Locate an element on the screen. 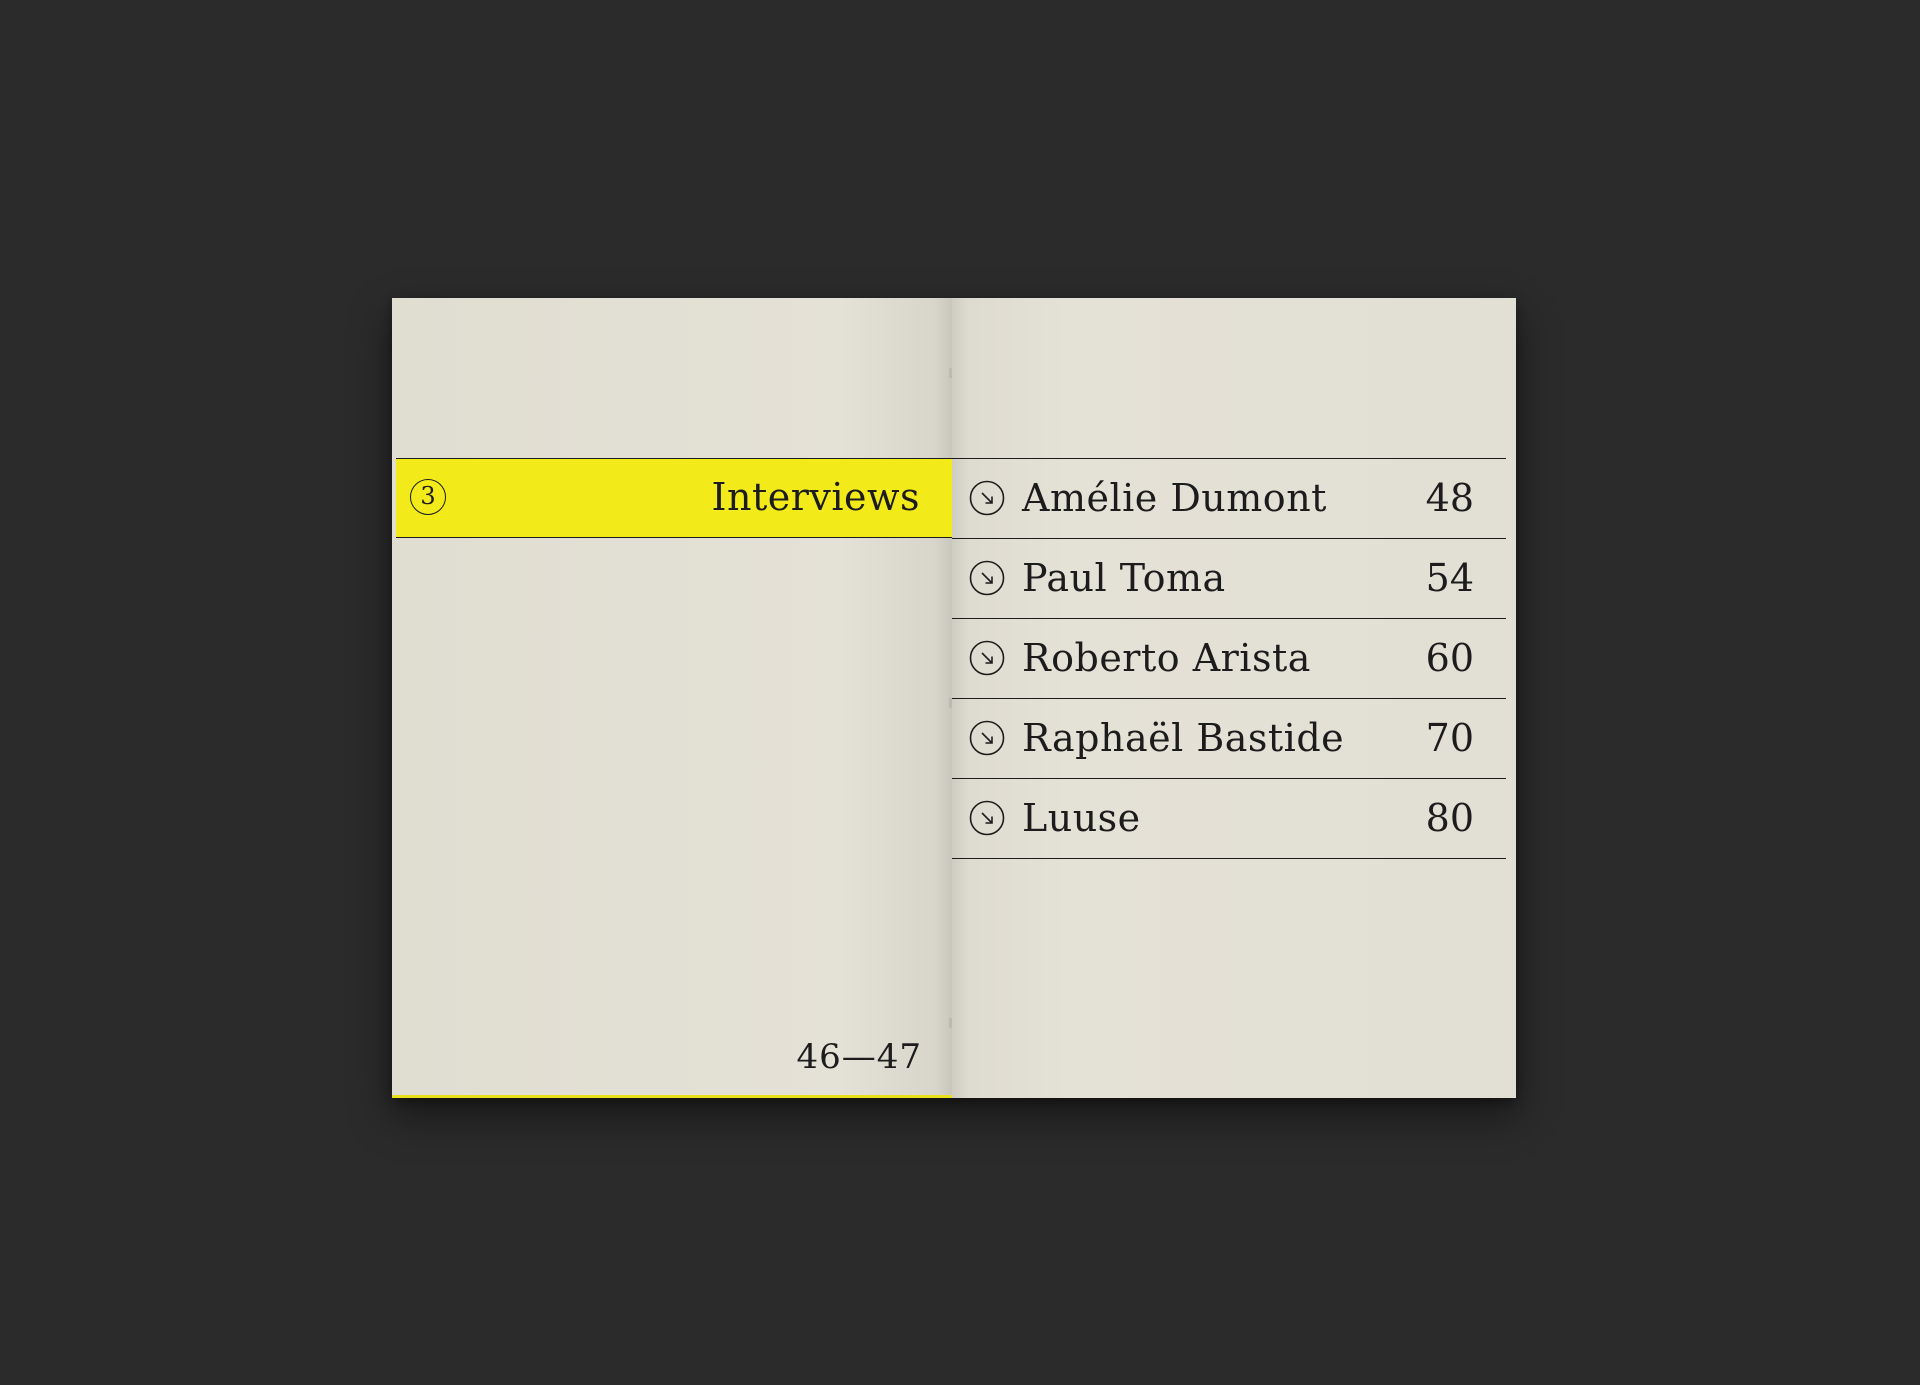 Image resolution: width=1920 pixels, height=1385 pixels. section-number-badge: 3 is located at coordinates (428, 497).